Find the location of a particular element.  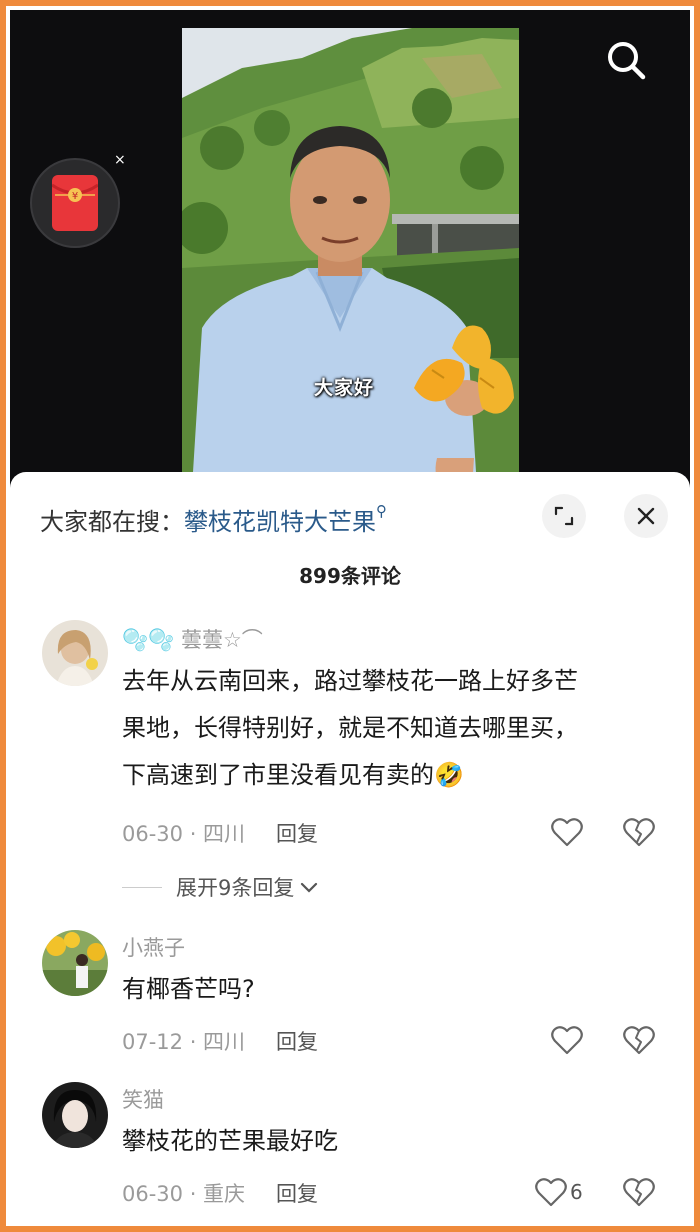

close-sheet-button is located at coordinates (646, 516).